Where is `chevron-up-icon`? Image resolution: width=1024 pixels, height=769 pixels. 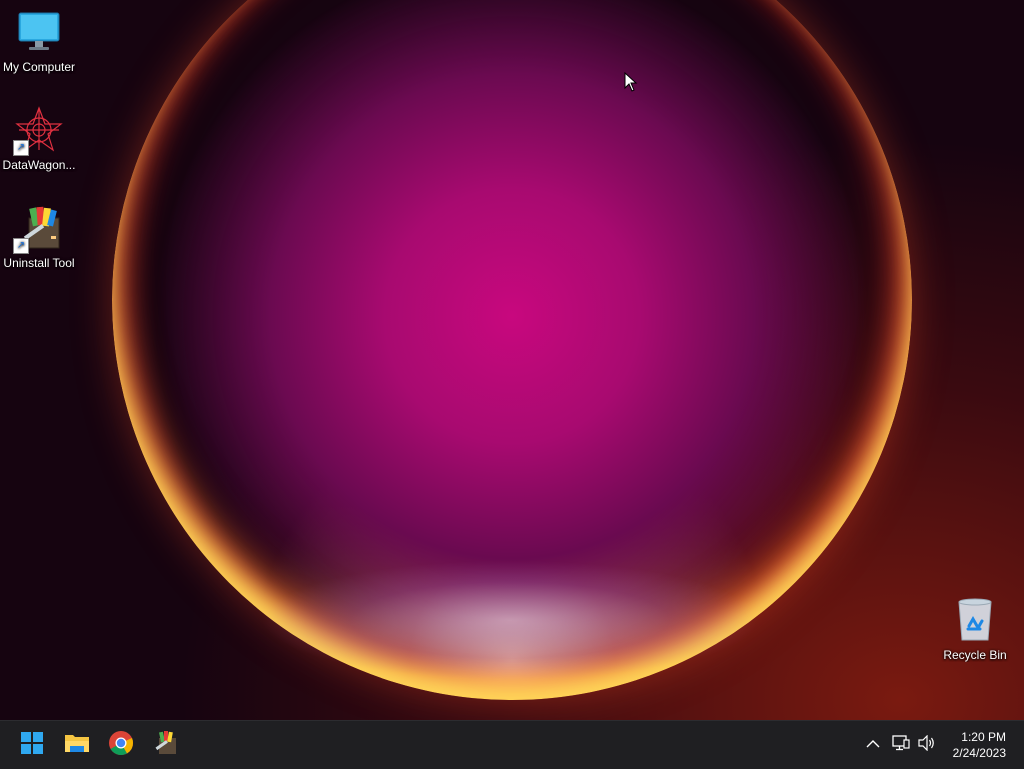 chevron-up-icon is located at coordinates (873, 745).